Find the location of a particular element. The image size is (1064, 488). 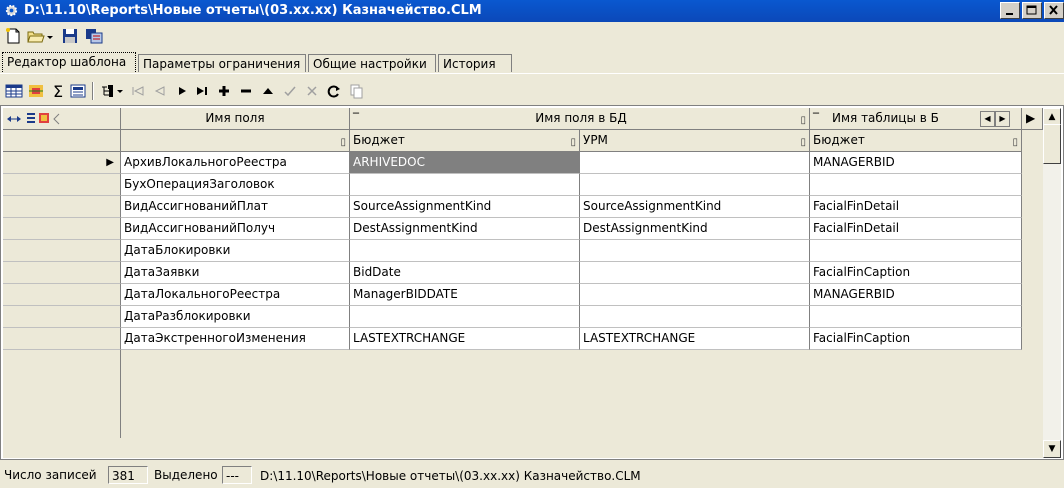

fields-button is located at coordinates (36, 91).